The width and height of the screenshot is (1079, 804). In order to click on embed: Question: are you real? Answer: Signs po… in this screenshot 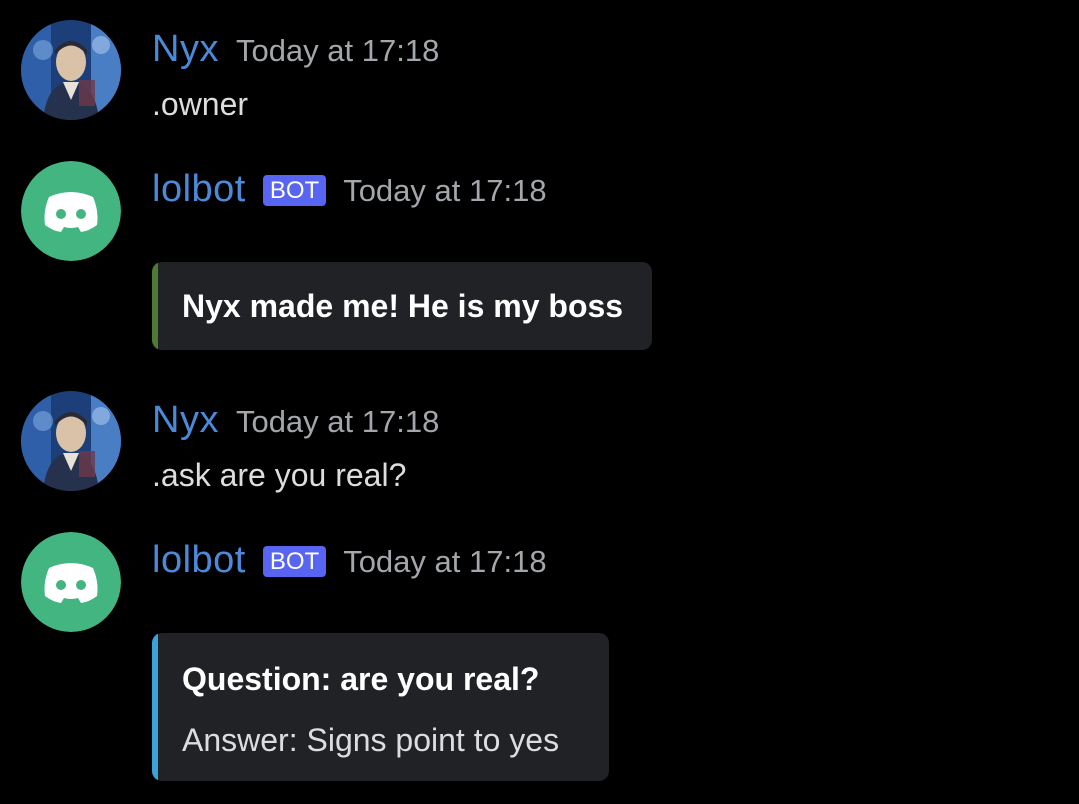, I will do `click(380, 707)`.